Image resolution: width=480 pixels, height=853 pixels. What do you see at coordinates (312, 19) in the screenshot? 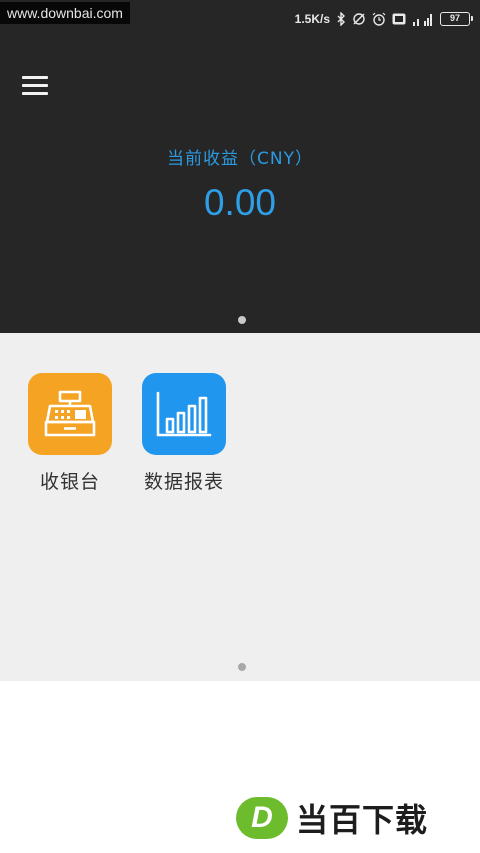
I see `network-speed: 1.5K/s` at bounding box center [312, 19].